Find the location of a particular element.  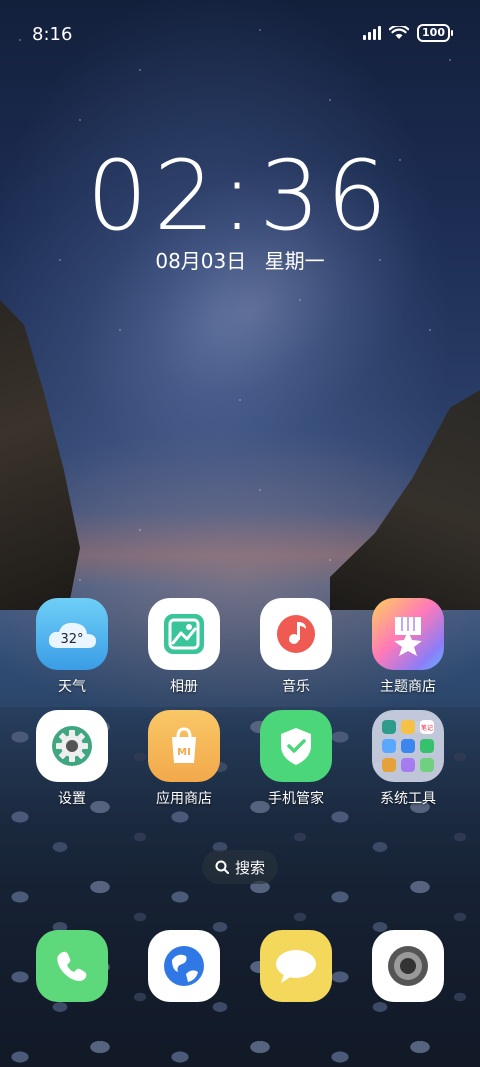

dock-browser is located at coordinates (184, 966).